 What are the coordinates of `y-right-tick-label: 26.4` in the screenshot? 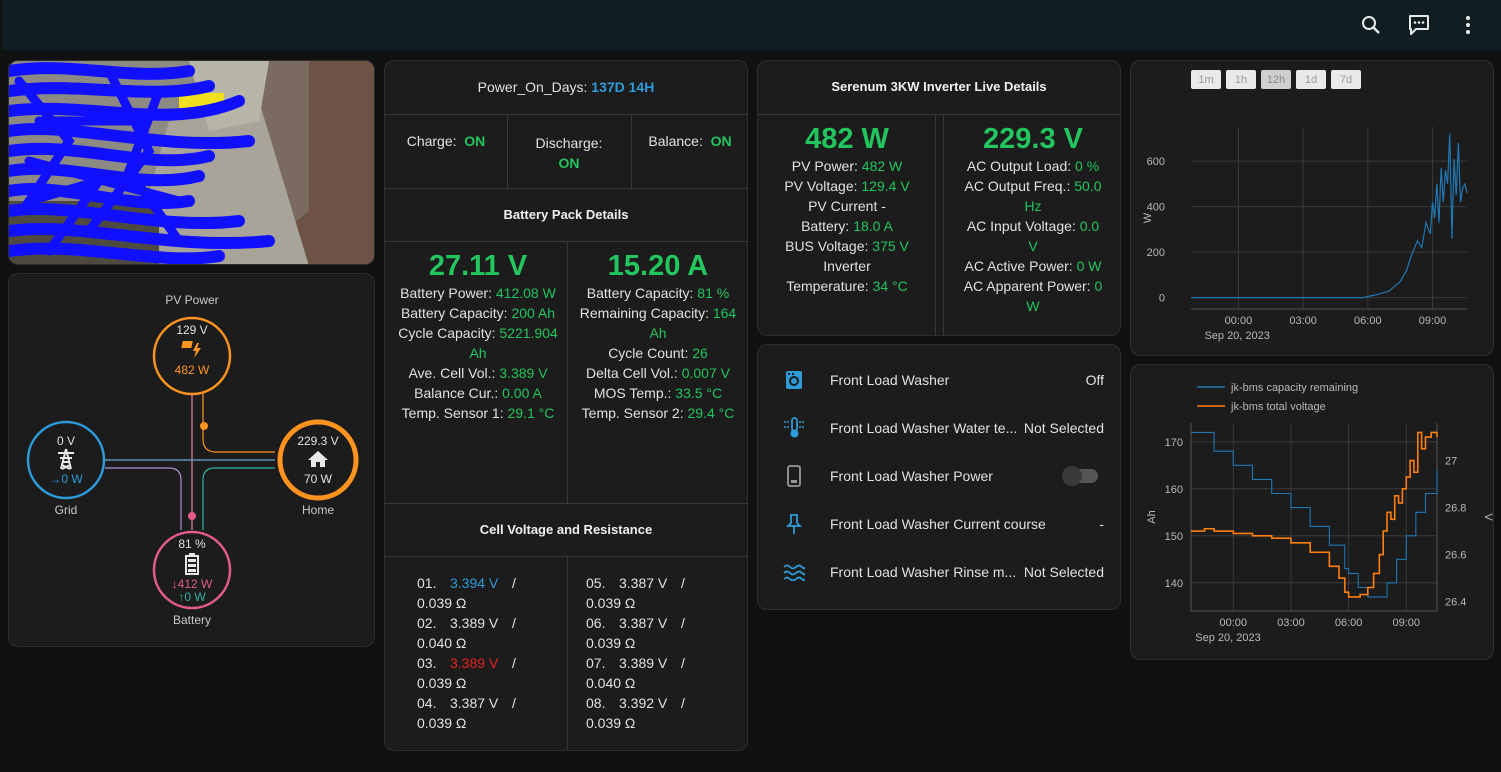 It's located at (1455, 603).